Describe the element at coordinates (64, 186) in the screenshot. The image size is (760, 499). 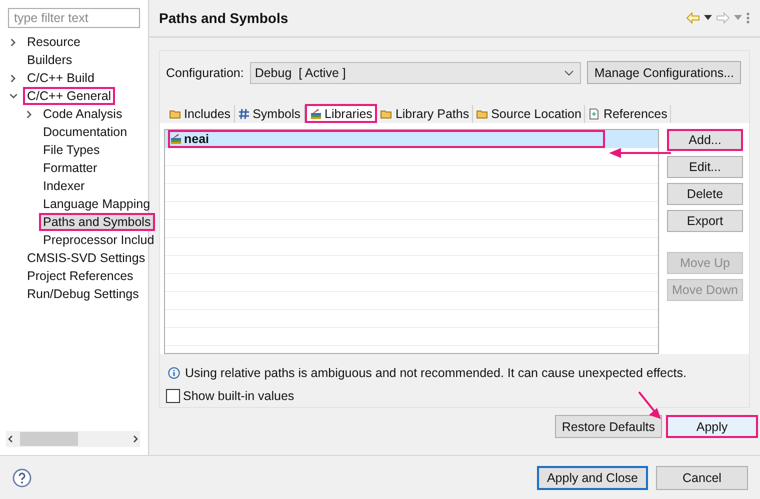
I see `tree-item: Indexer` at that location.